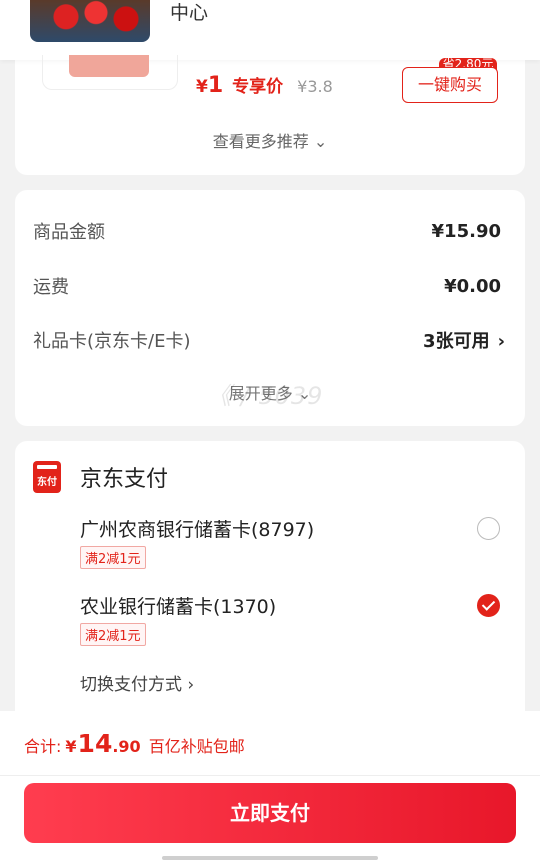  What do you see at coordinates (95, 743) in the screenshot?
I see `total-integer: 14` at bounding box center [95, 743].